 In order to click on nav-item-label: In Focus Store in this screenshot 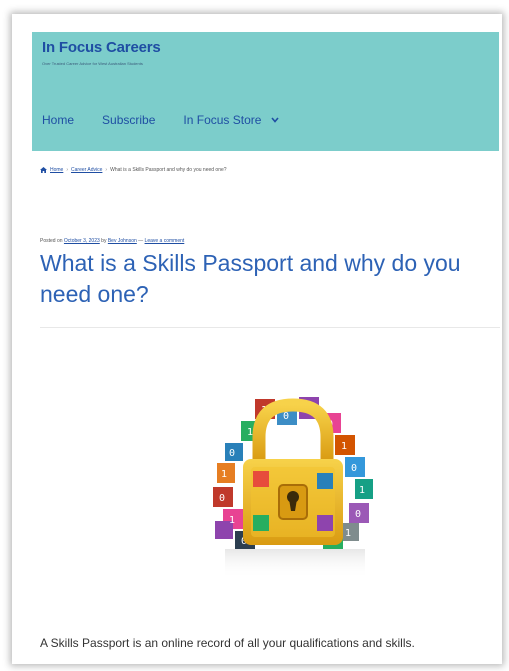, I will do `click(222, 120)`.